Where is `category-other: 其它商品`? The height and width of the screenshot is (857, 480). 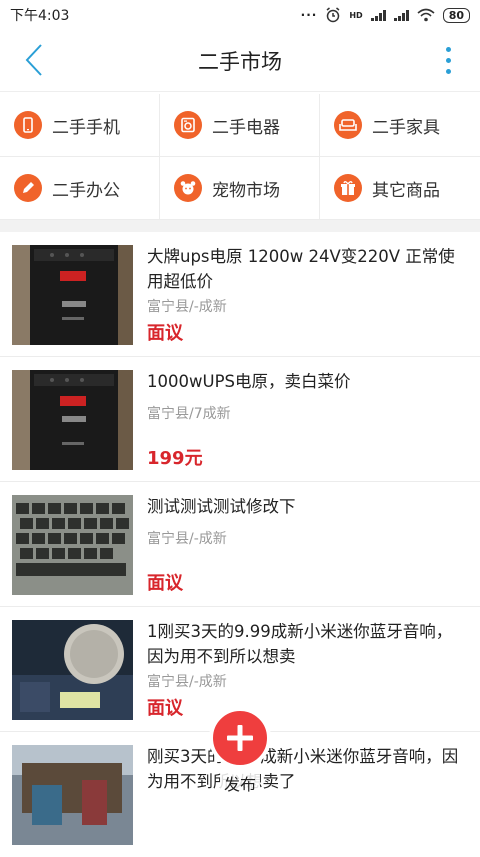 category-other: 其它商品 is located at coordinates (400, 188).